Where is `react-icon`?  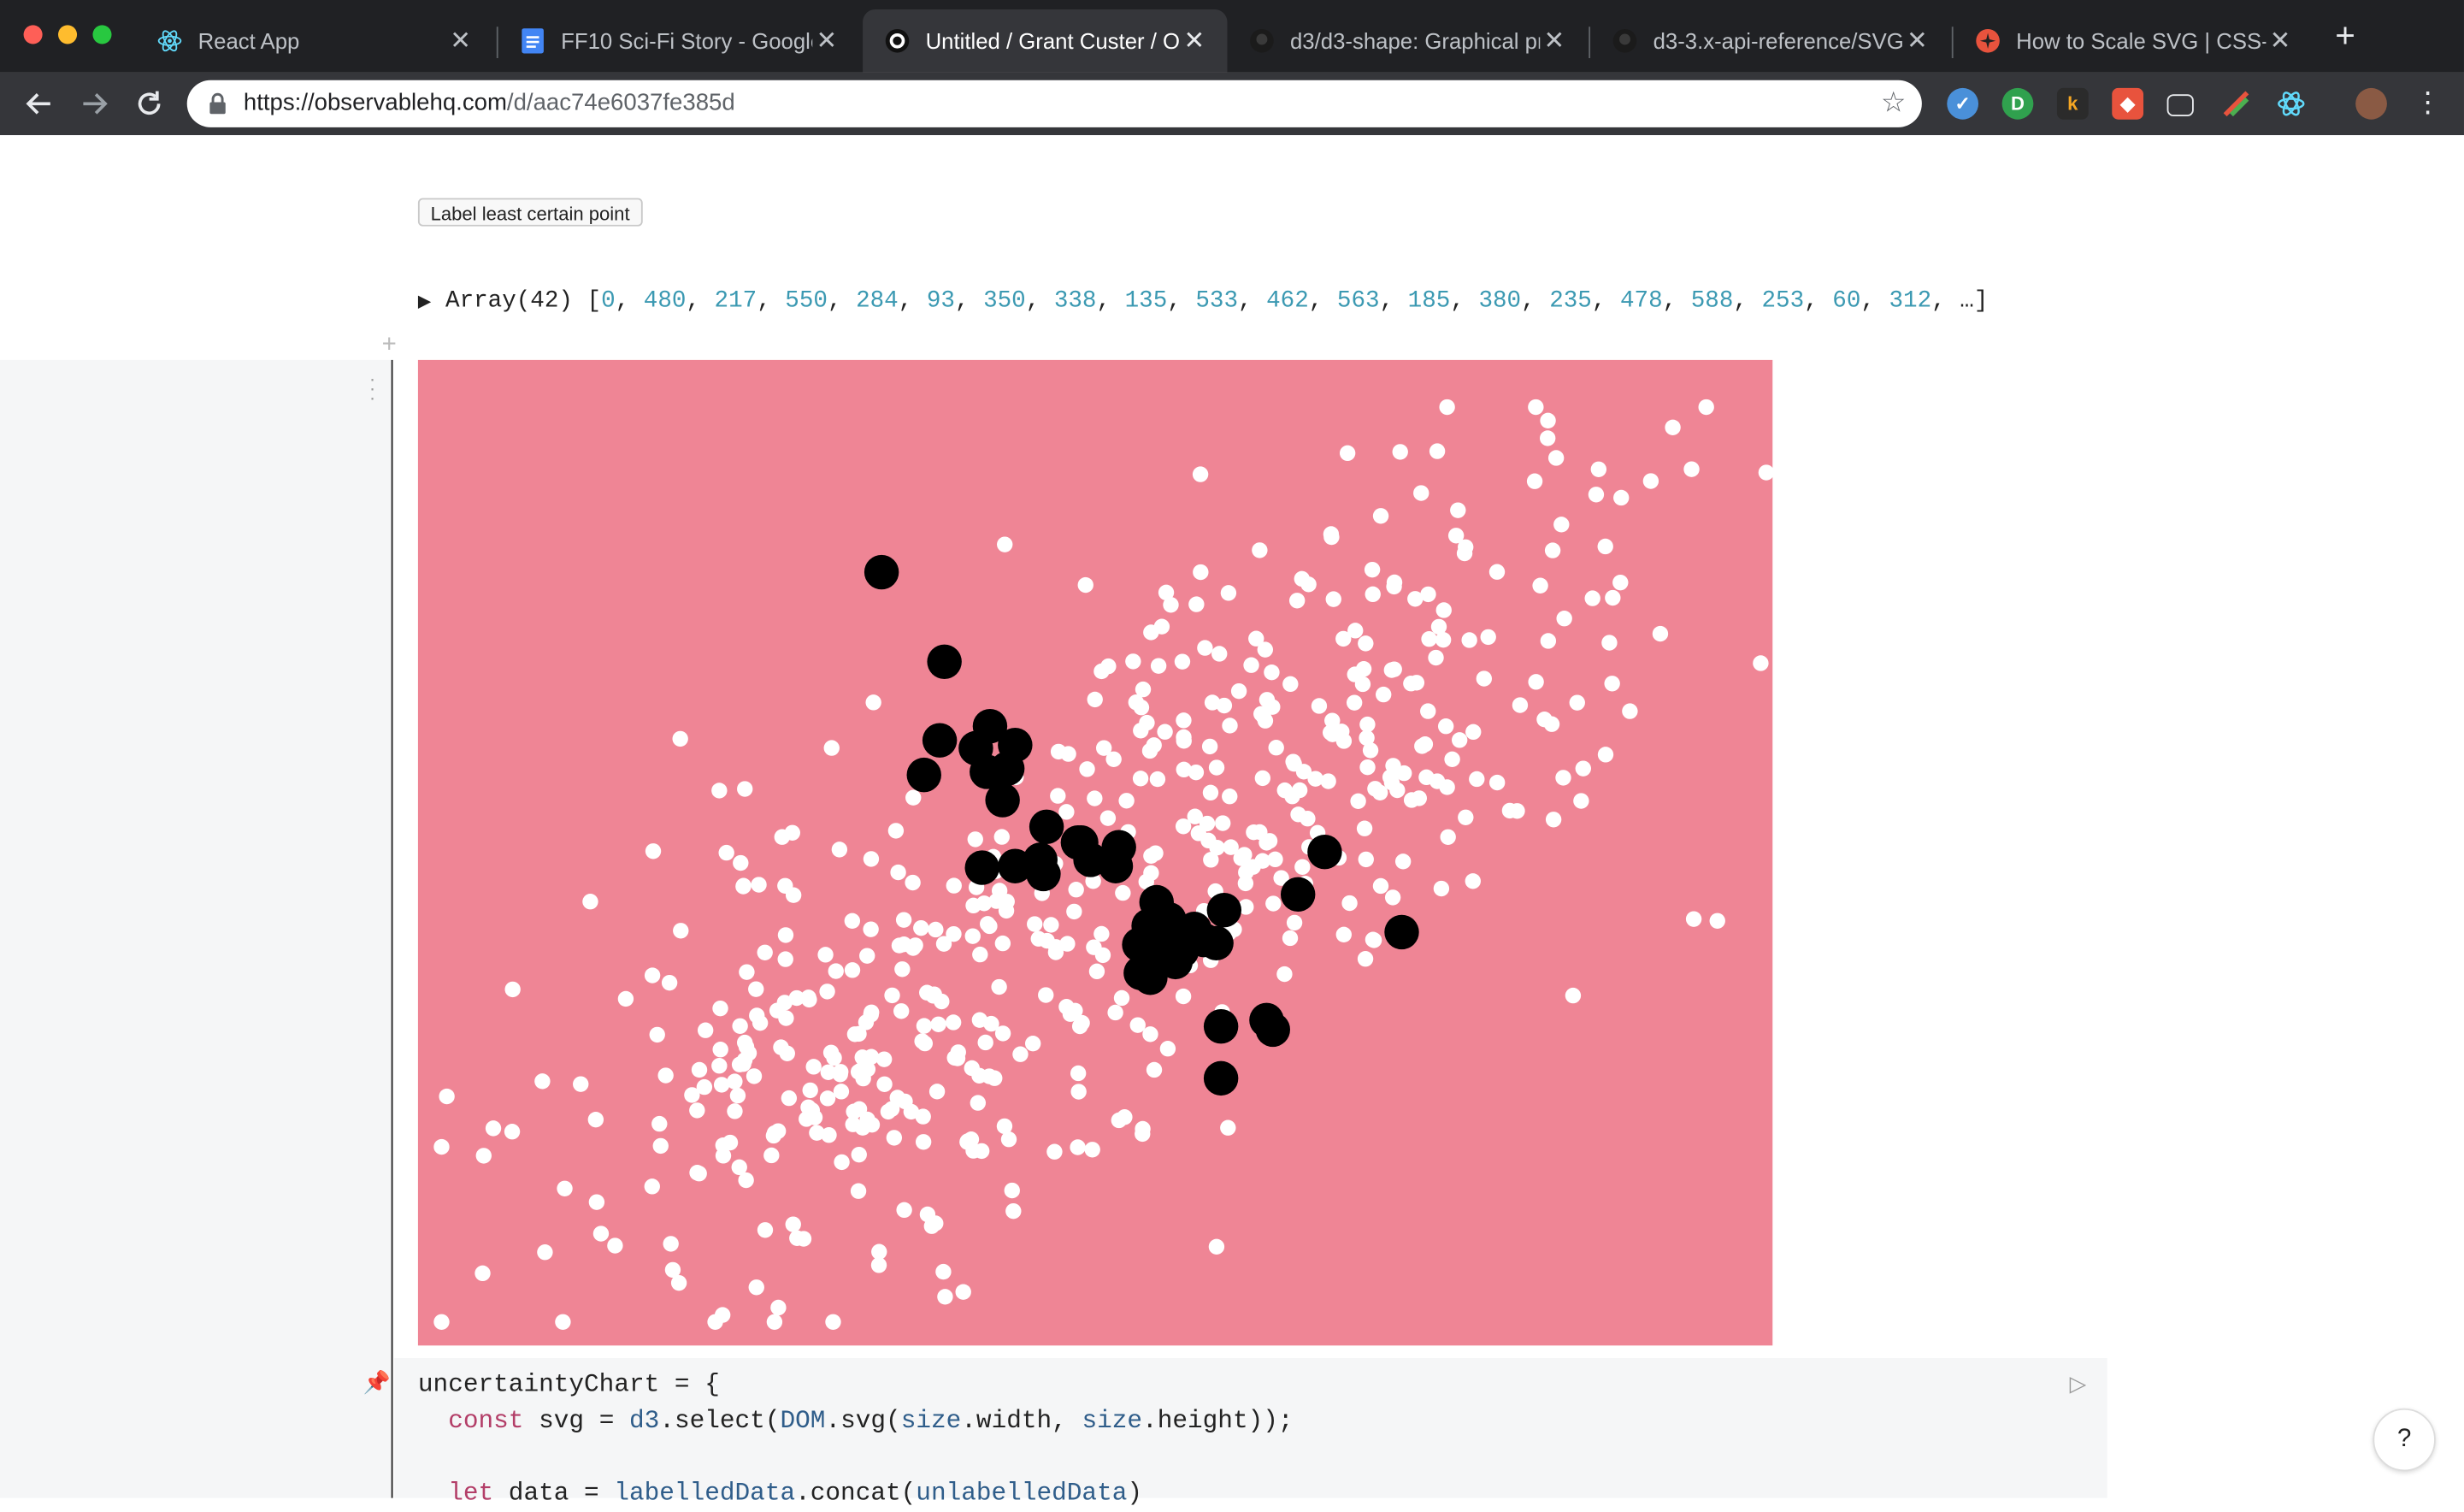 react-icon is located at coordinates (169, 40).